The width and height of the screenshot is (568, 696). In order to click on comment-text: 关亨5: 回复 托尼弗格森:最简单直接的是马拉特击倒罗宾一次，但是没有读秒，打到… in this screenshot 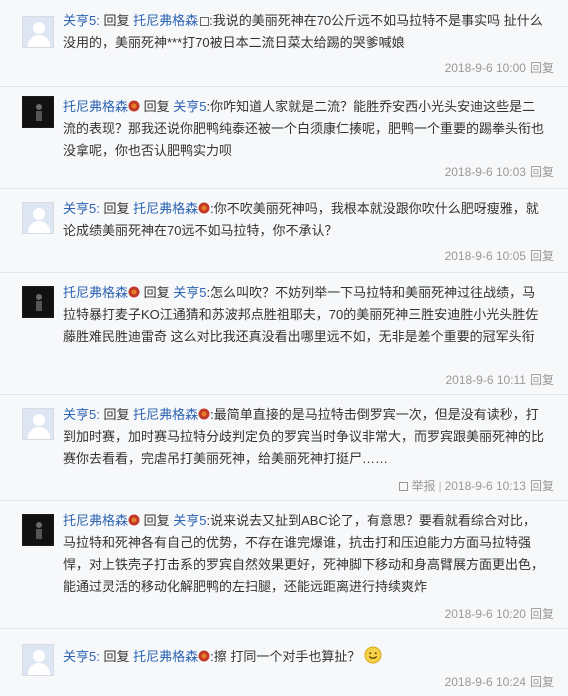, I will do `click(304, 437)`.